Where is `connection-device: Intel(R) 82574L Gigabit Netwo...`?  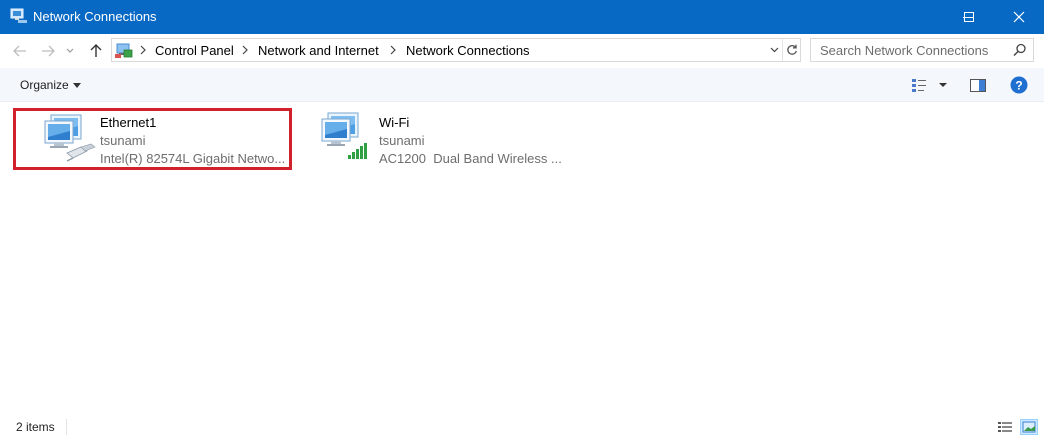
connection-device: Intel(R) 82574L Gigabit Netwo... is located at coordinates (193, 158).